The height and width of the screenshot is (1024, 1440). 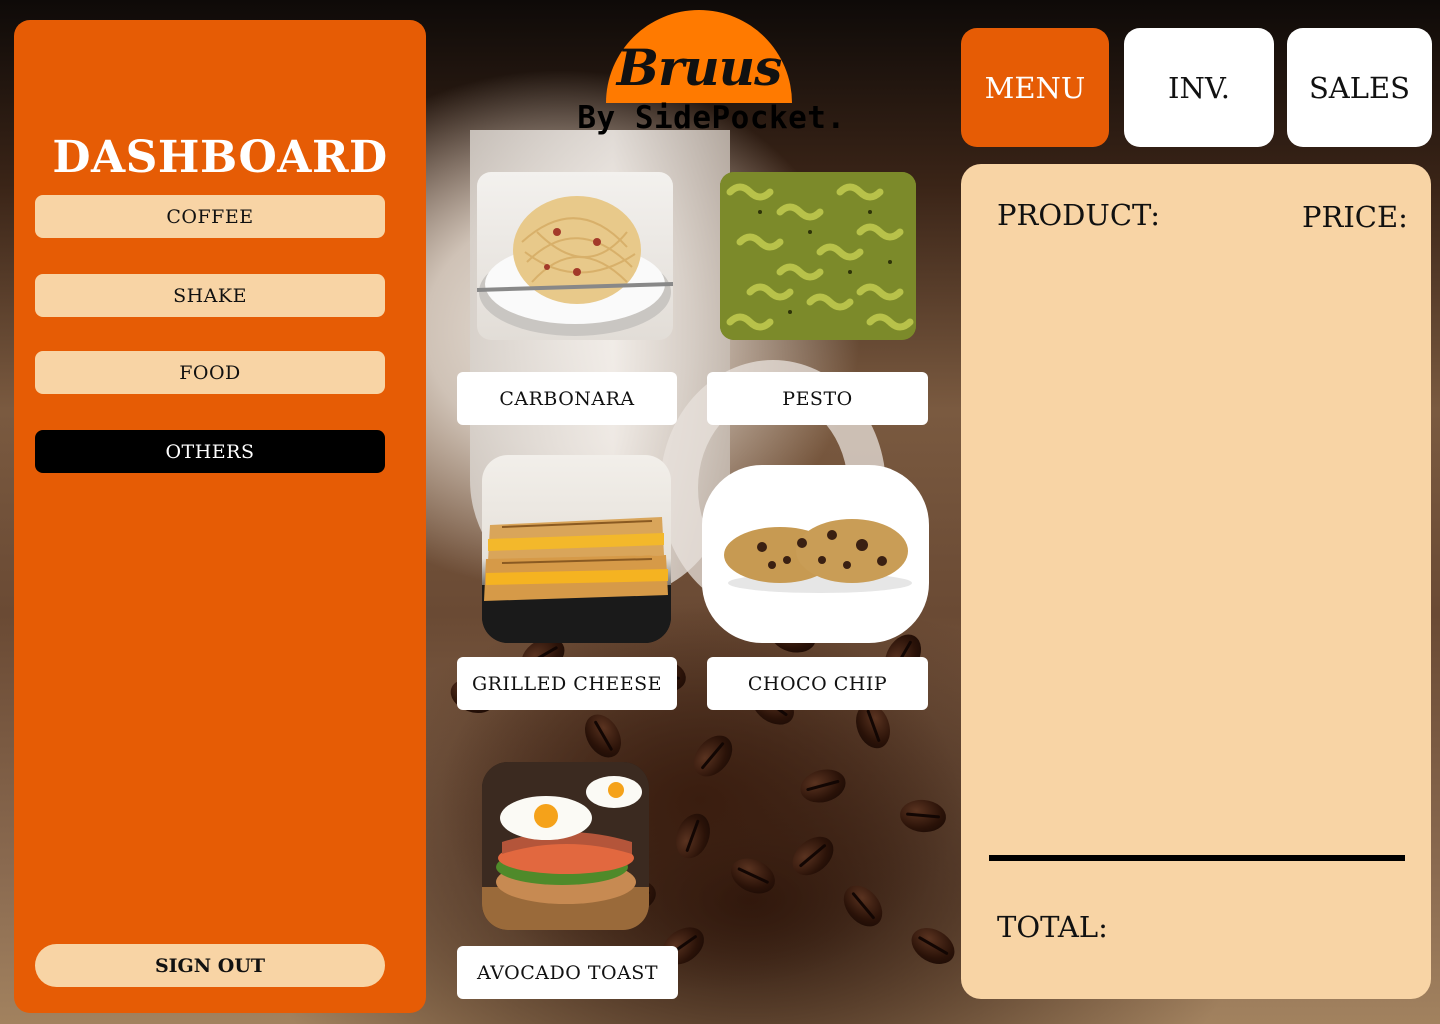 What do you see at coordinates (567, 398) in the screenshot?
I see `product-carbonara-button: CARBONARA` at bounding box center [567, 398].